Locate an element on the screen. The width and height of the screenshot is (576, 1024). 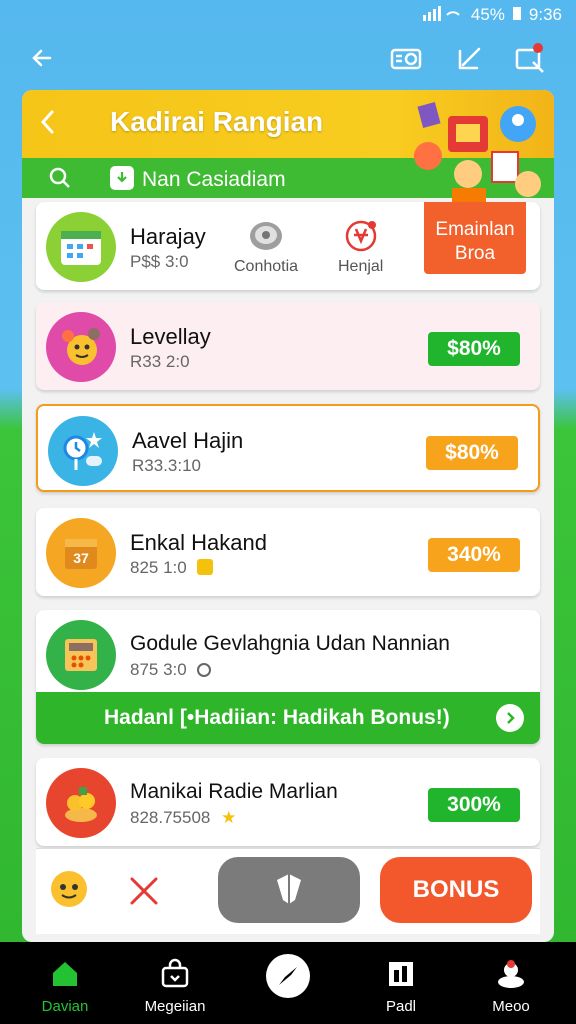
headphones-icon is located at coordinates (266, 236).